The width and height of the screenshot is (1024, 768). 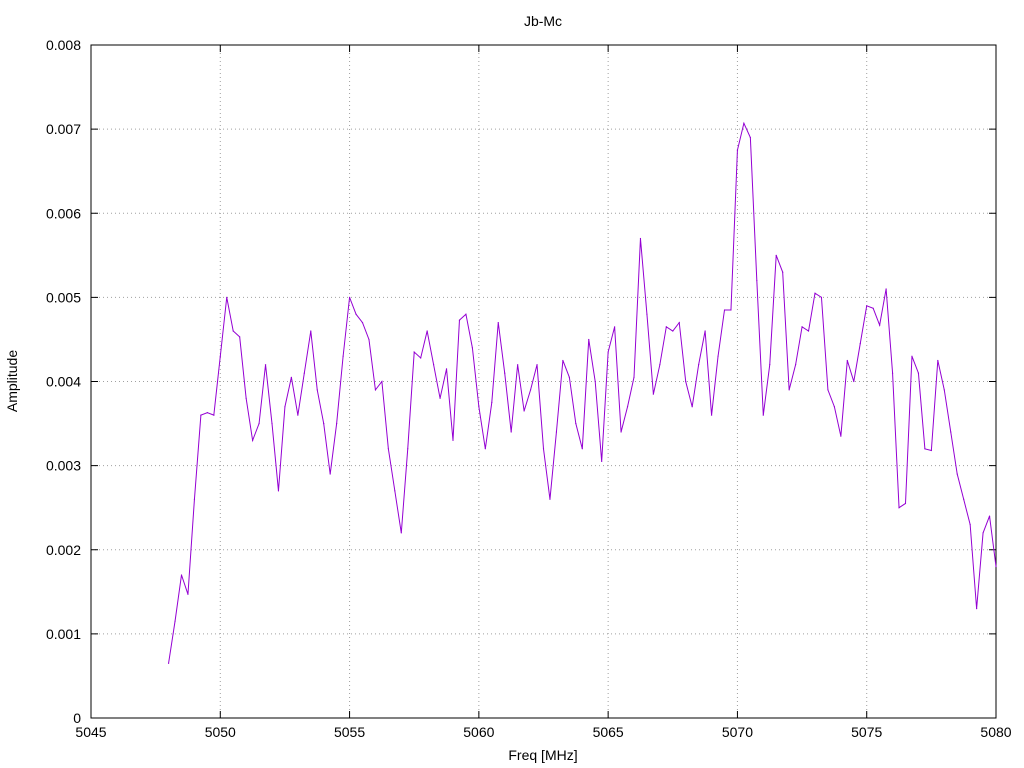 I want to click on y-tick-label: 0.007, so click(x=63, y=129).